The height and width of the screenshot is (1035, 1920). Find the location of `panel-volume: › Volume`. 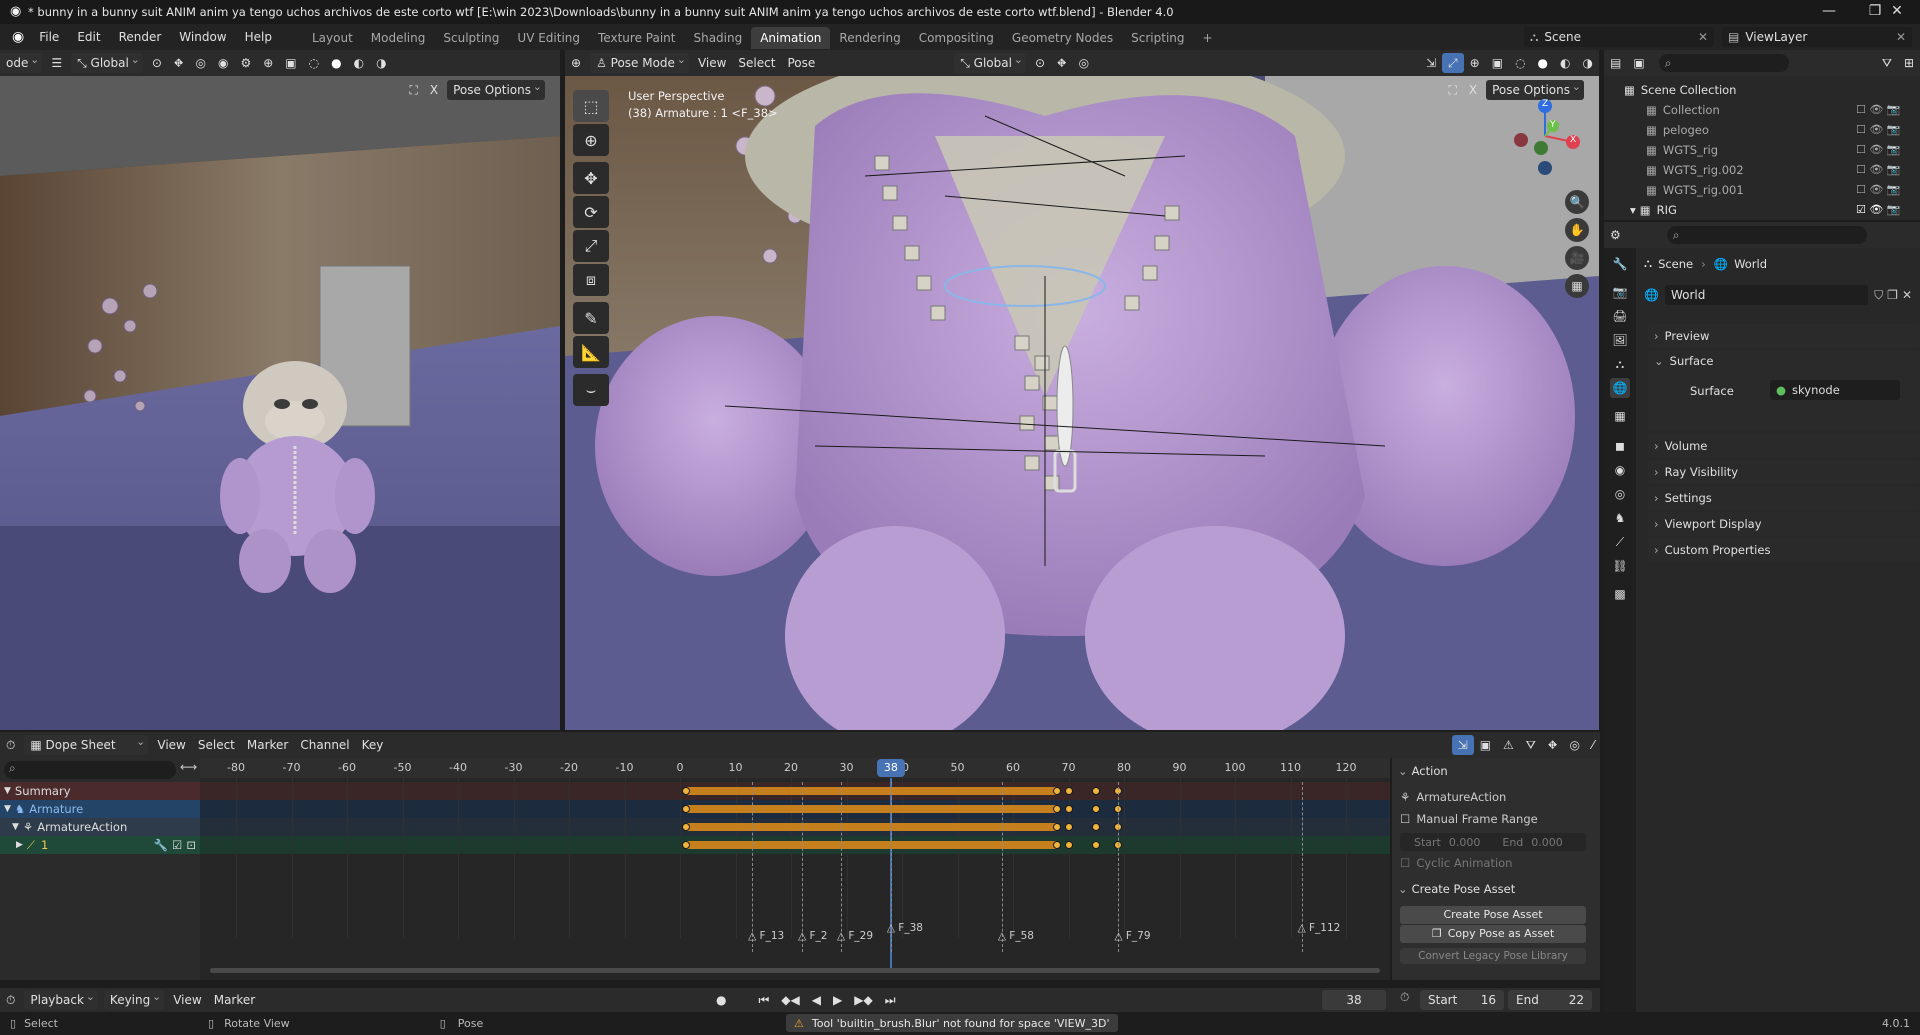

panel-volume: › Volume is located at coordinates (1784, 446).